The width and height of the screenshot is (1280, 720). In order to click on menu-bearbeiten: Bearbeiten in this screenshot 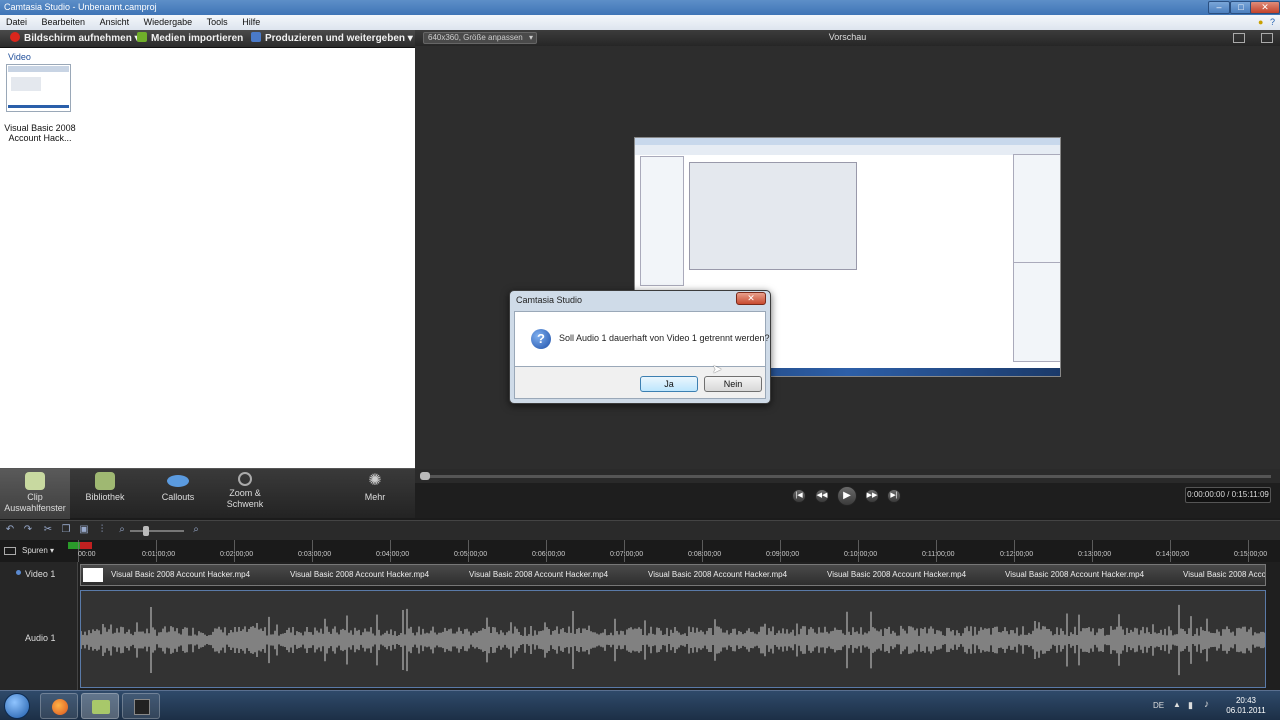, I will do `click(64, 22)`.